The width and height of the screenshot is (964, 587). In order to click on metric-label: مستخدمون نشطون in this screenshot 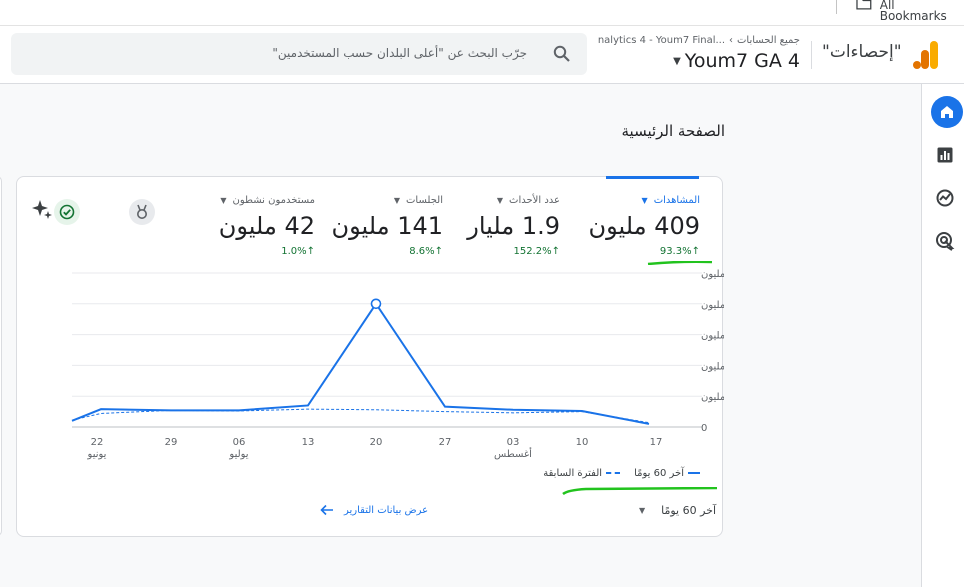, I will do `click(273, 200)`.